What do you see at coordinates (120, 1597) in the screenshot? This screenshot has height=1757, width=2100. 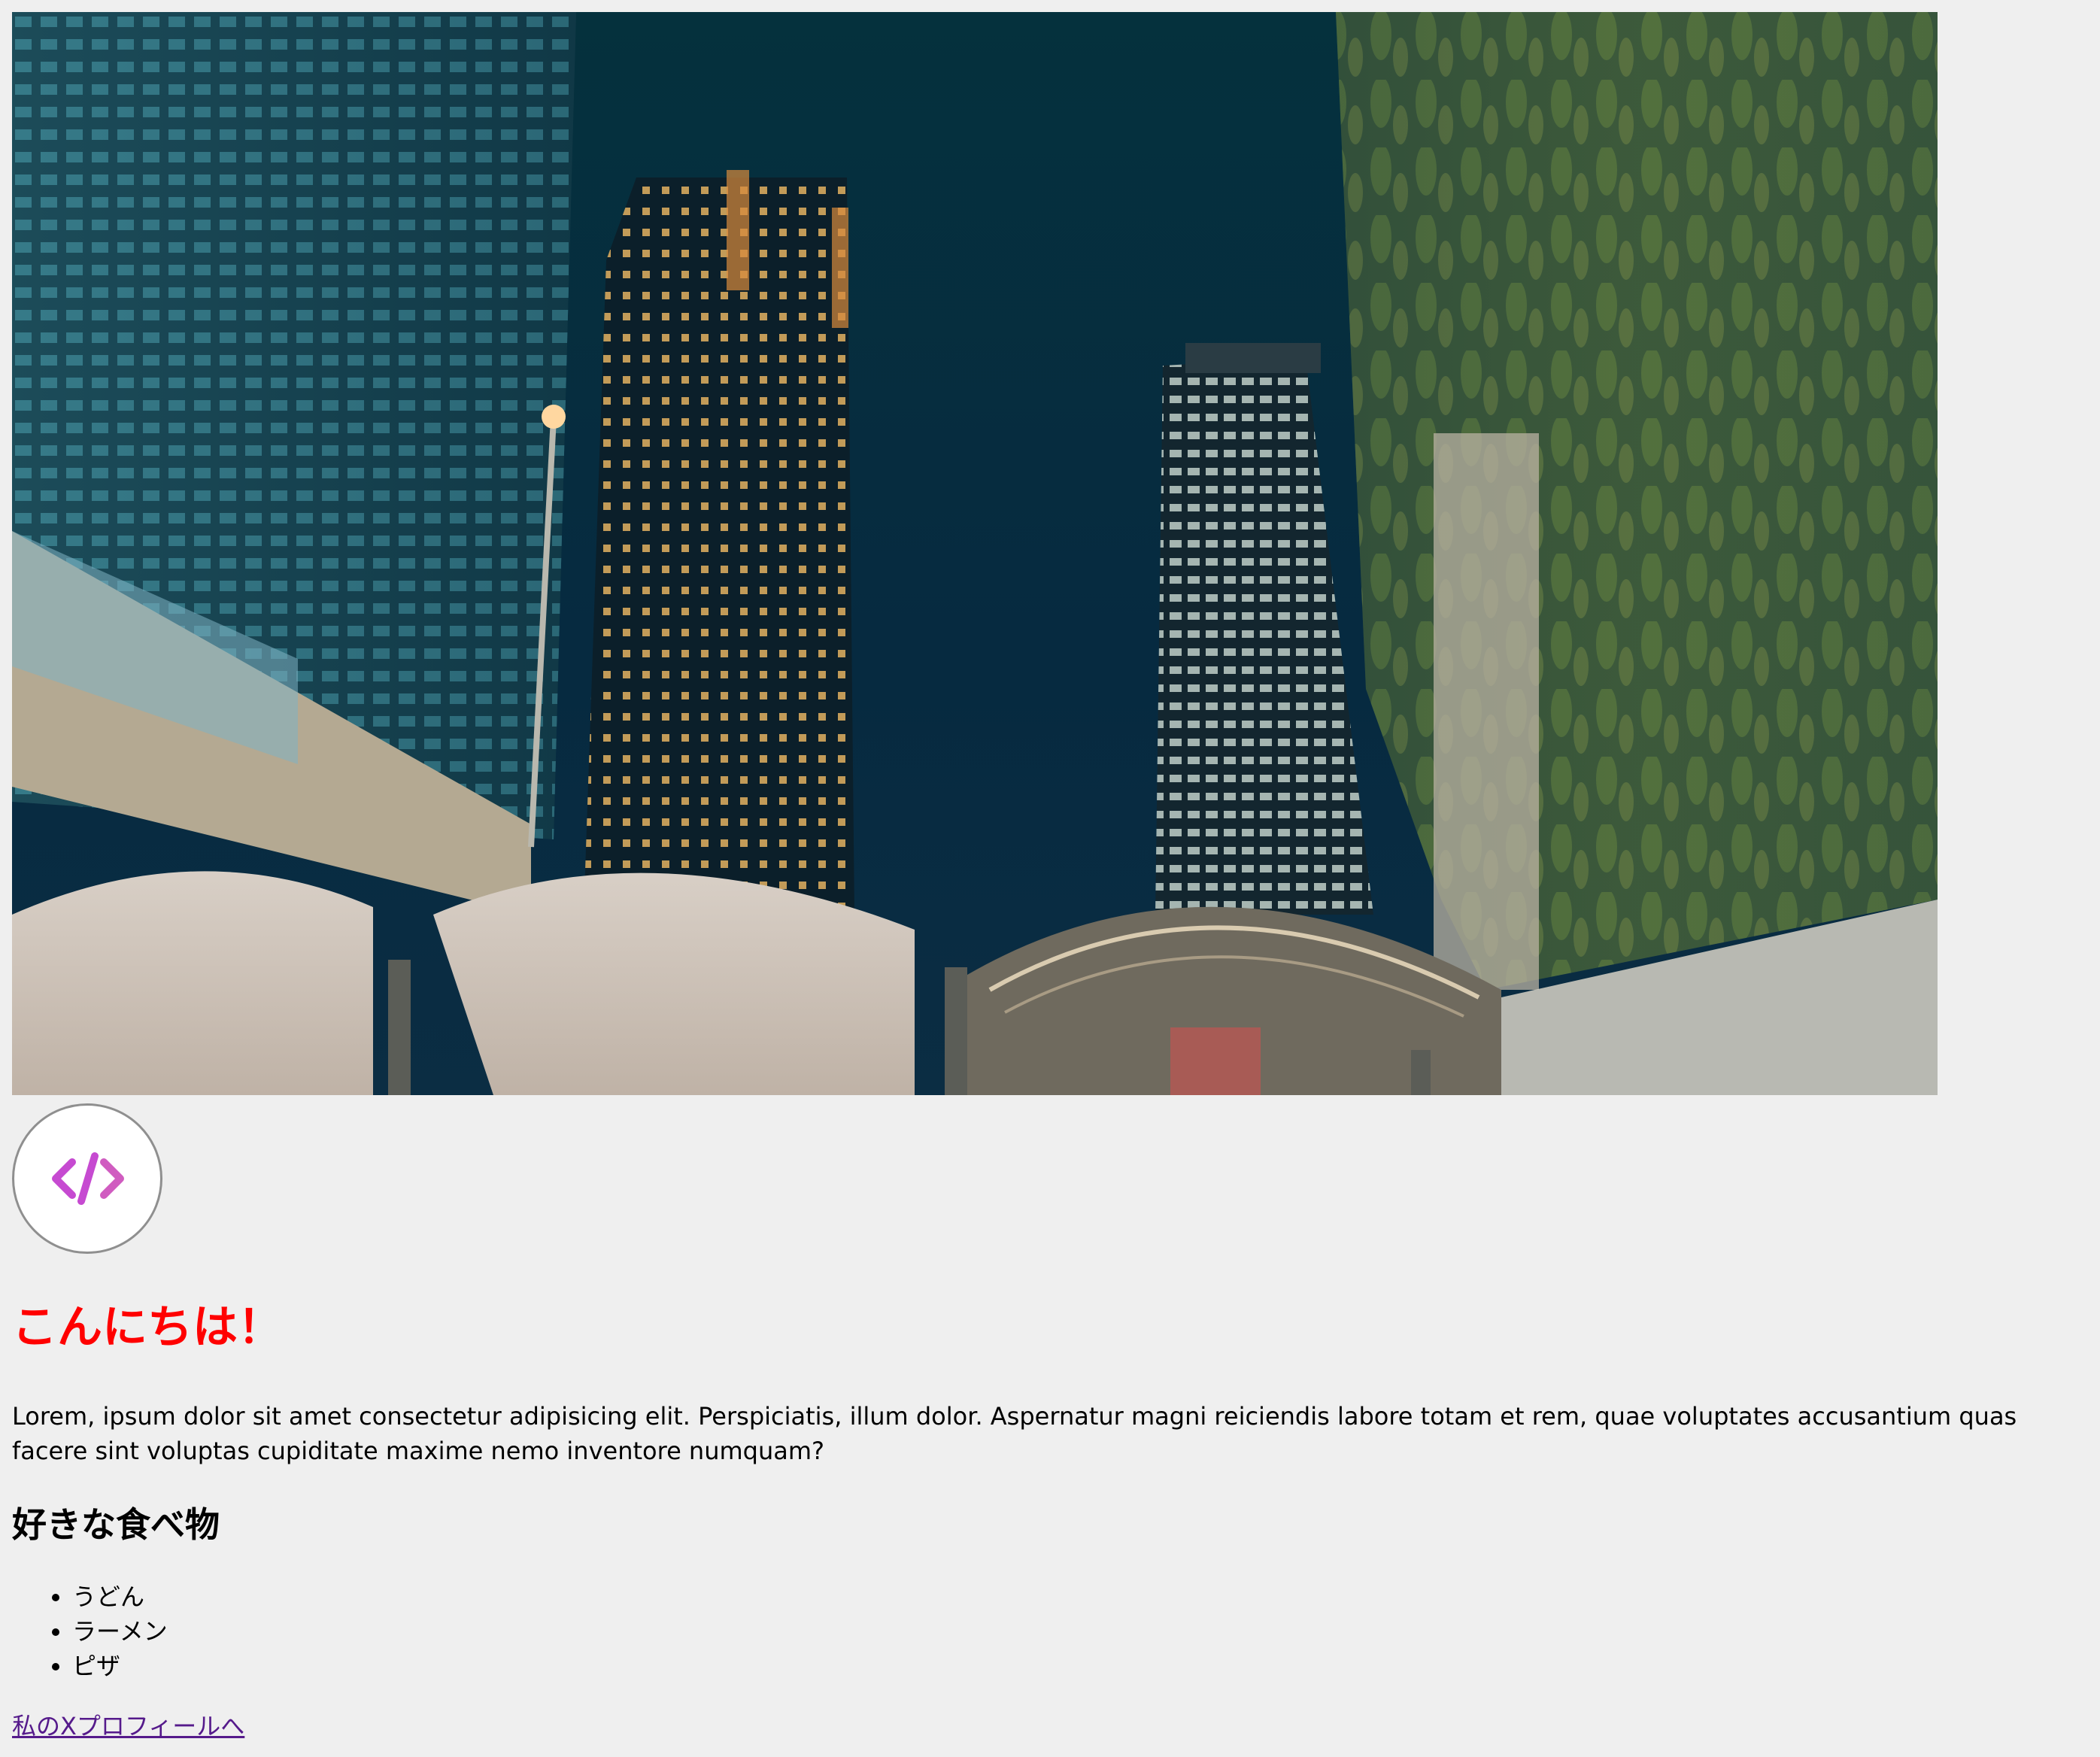 I see `list-item: うどん` at bounding box center [120, 1597].